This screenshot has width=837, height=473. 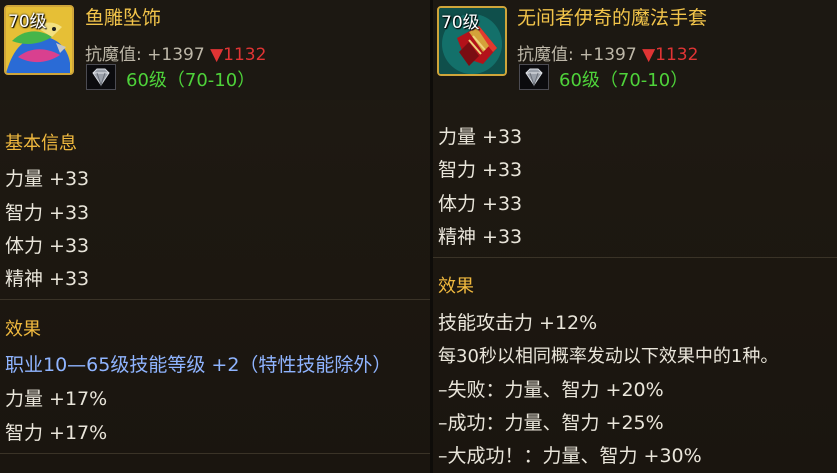 I want to click on skill-level-effect: 职业10—65级技能等级 +2（特性技能除外）, so click(x=198, y=365).